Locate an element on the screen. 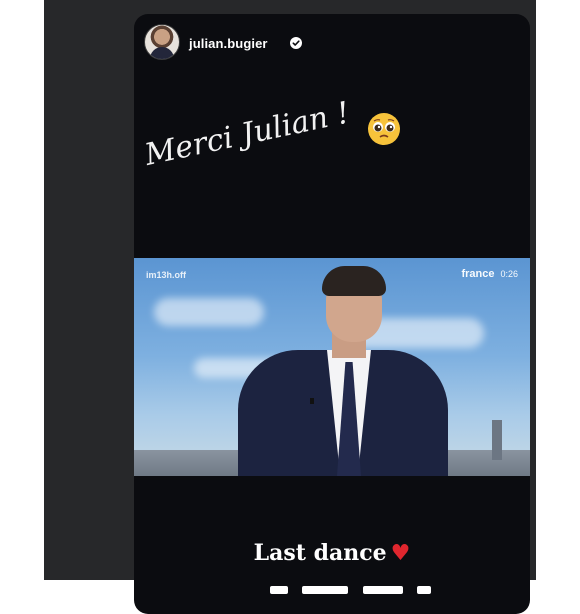  pleading-face-emoji-icon is located at coordinates (384, 129).